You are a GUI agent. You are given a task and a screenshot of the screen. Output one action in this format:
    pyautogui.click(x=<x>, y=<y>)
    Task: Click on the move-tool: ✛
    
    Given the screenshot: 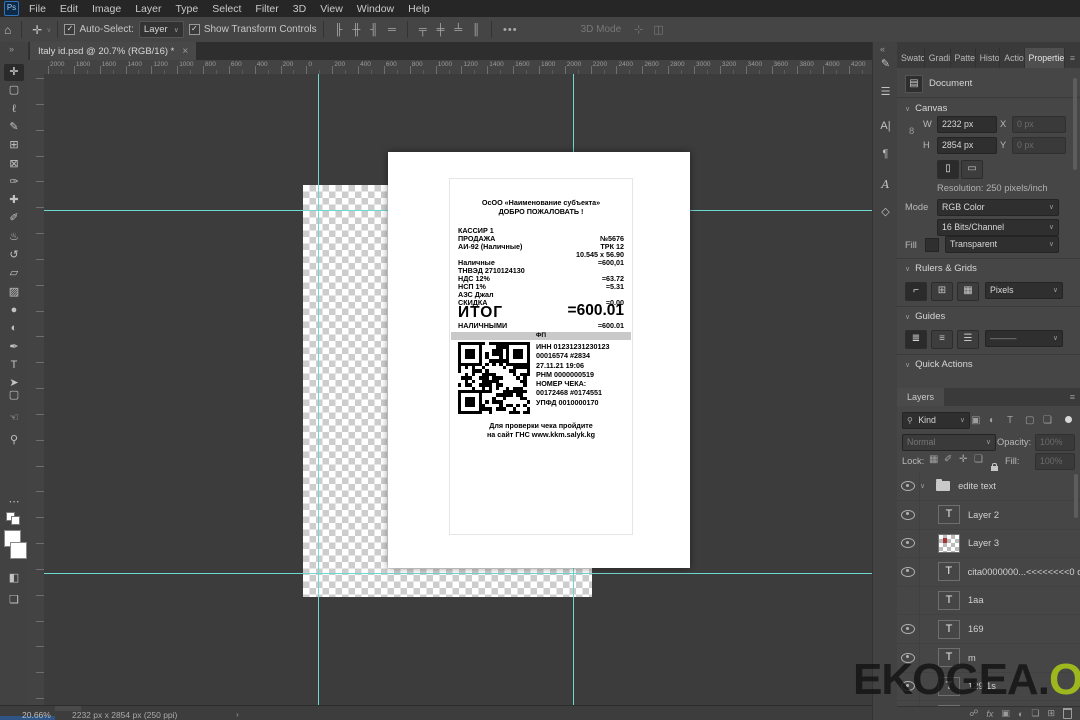 What is the action you would take?
    pyautogui.click(x=14, y=72)
    